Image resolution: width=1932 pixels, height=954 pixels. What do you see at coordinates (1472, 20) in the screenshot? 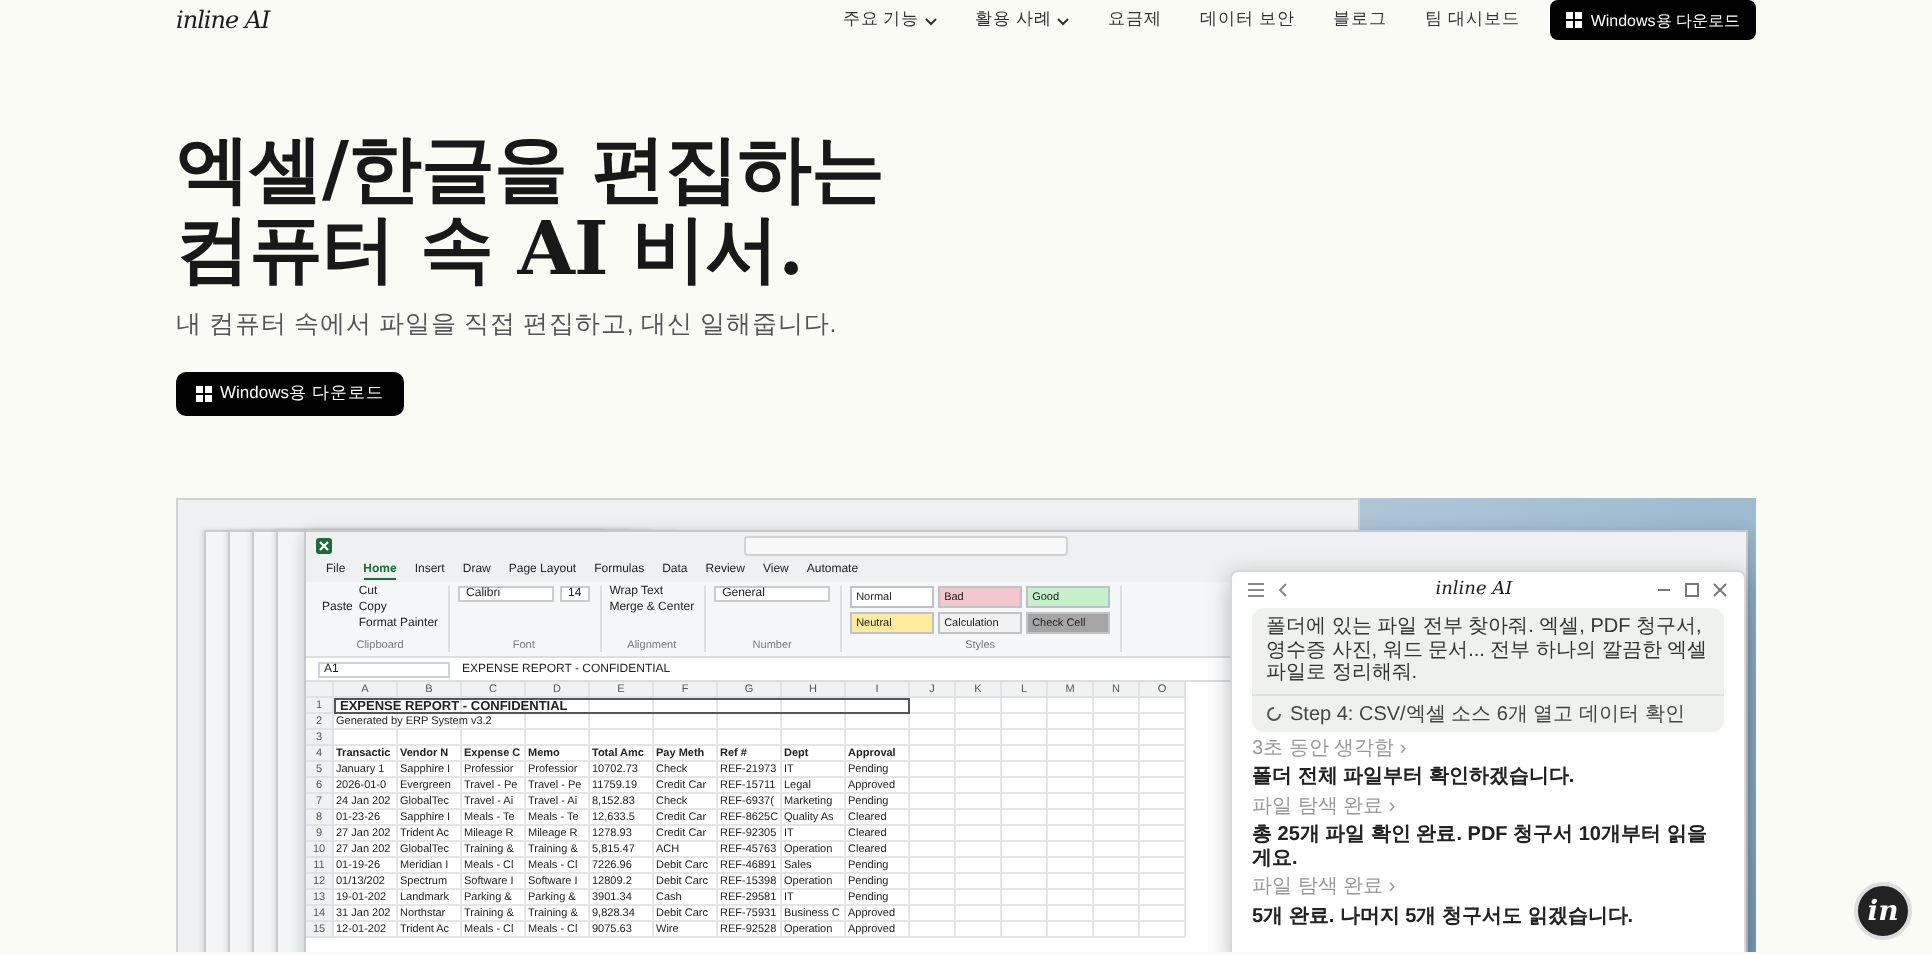
I see `nav-link: 팀 대시보드` at bounding box center [1472, 20].